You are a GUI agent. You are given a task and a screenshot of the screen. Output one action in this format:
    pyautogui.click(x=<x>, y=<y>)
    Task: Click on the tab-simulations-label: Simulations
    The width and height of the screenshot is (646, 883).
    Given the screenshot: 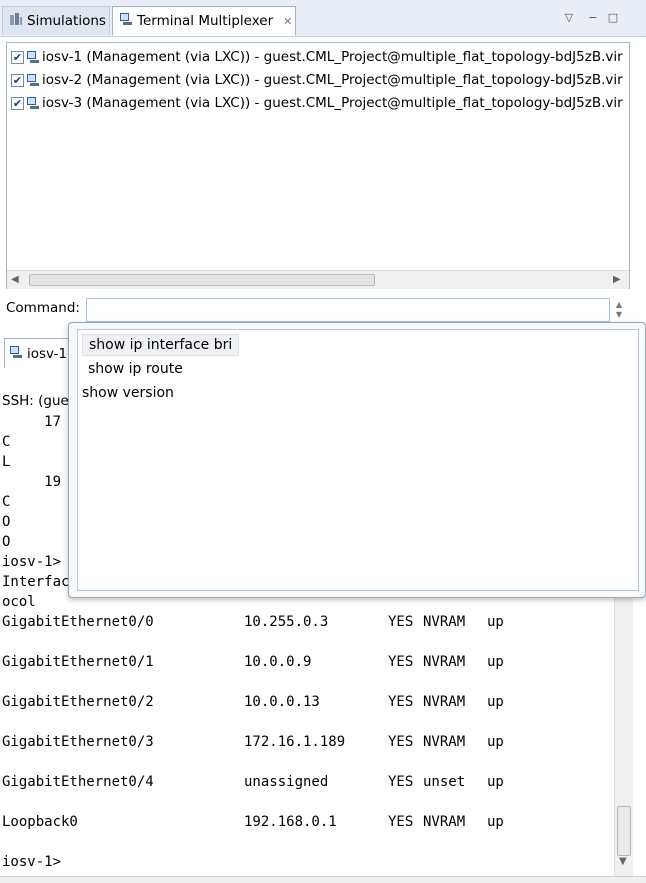 What is the action you would take?
    pyautogui.click(x=66, y=21)
    